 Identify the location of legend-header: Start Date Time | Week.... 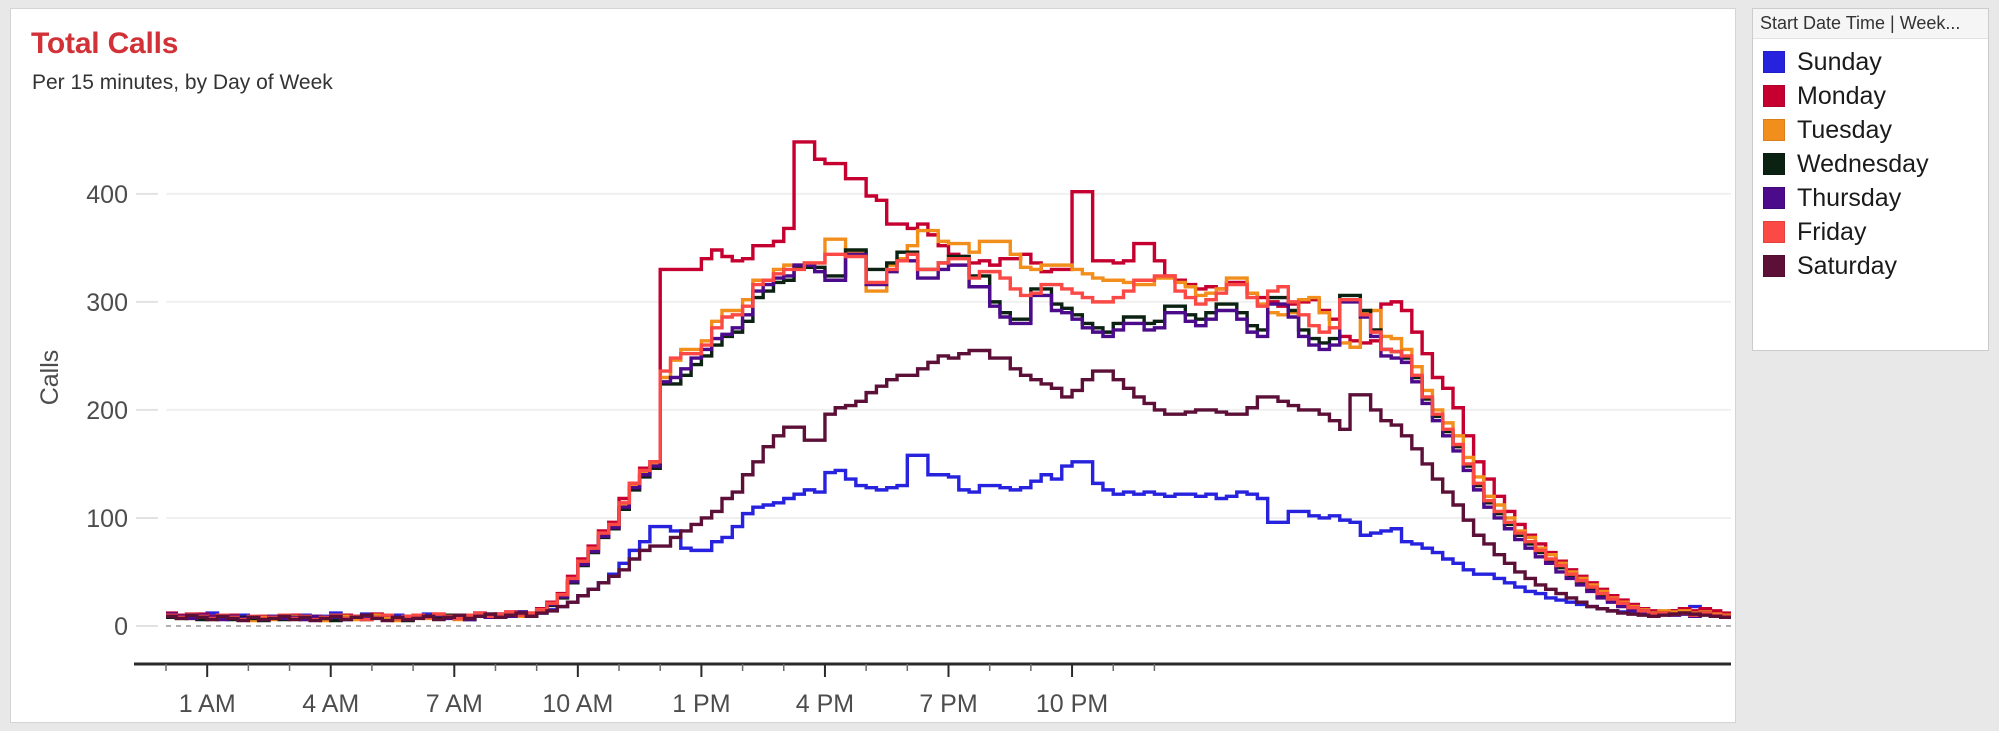
(1870, 24).